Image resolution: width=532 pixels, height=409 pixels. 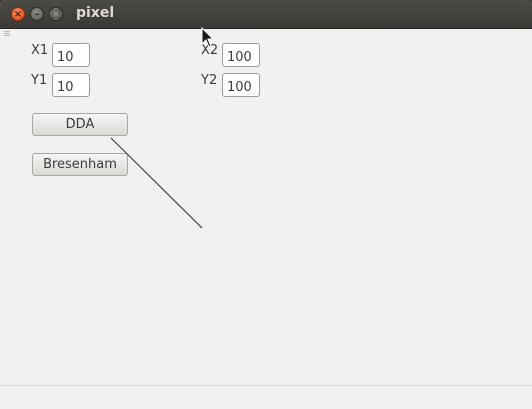 I want to click on status-bar, so click(x=266, y=397).